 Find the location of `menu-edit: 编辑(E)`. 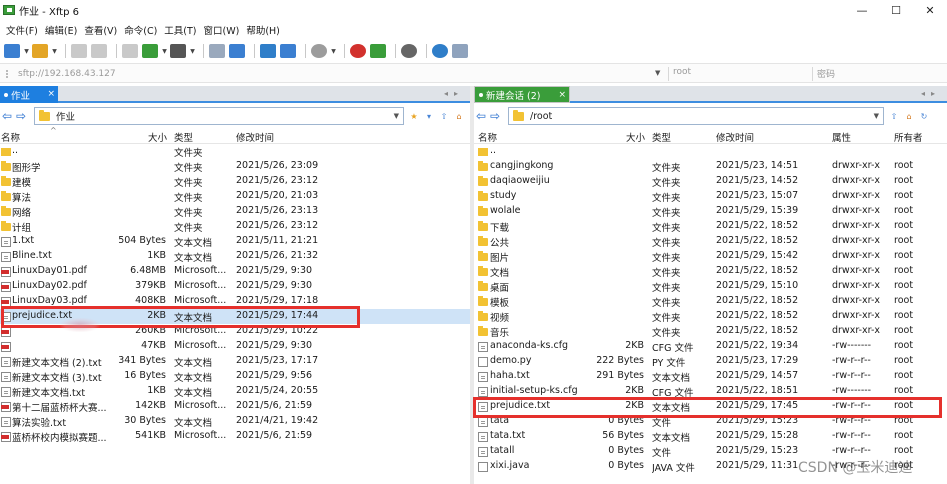

menu-edit: 编辑(E) is located at coordinates (61, 30).